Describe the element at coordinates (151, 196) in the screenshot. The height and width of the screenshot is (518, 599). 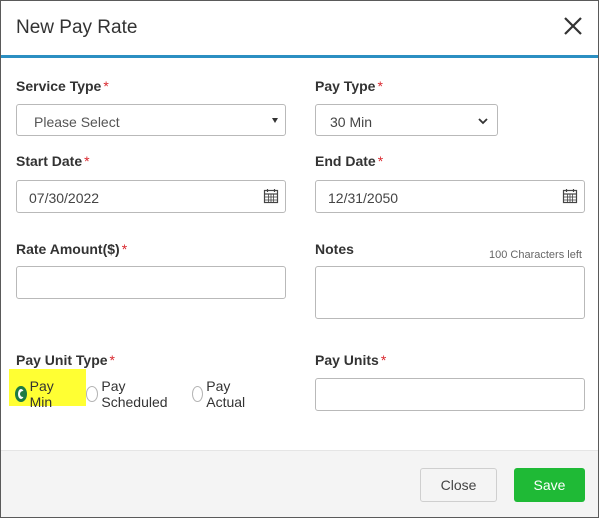
I see `start-date-field: 07/30/2022` at that location.